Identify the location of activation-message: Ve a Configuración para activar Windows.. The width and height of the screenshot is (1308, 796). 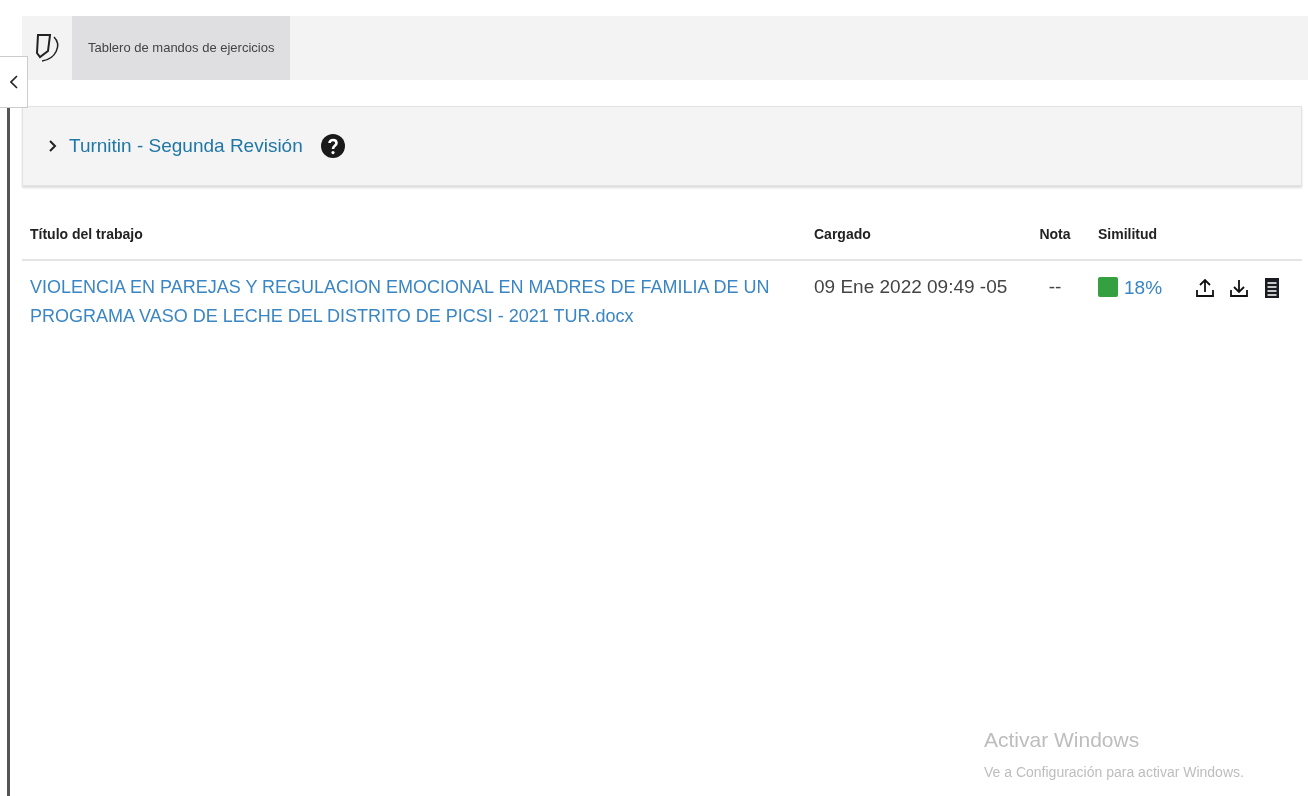
(1114, 772).